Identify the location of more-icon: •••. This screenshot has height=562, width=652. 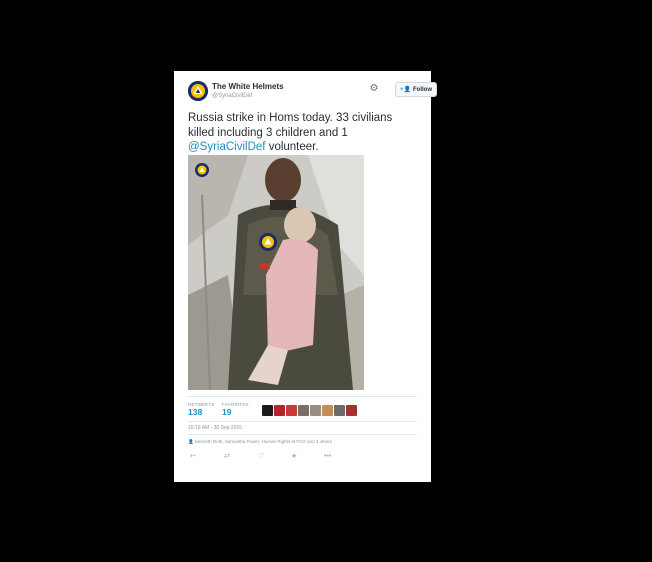
(327, 457).